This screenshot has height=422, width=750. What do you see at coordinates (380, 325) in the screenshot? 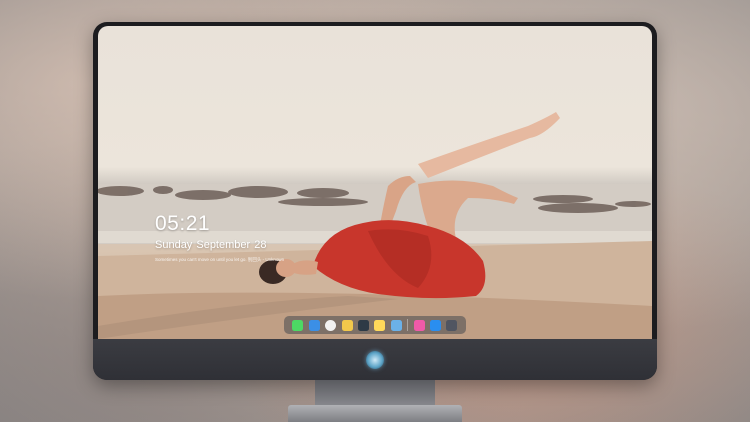
I see `notes-icon` at bounding box center [380, 325].